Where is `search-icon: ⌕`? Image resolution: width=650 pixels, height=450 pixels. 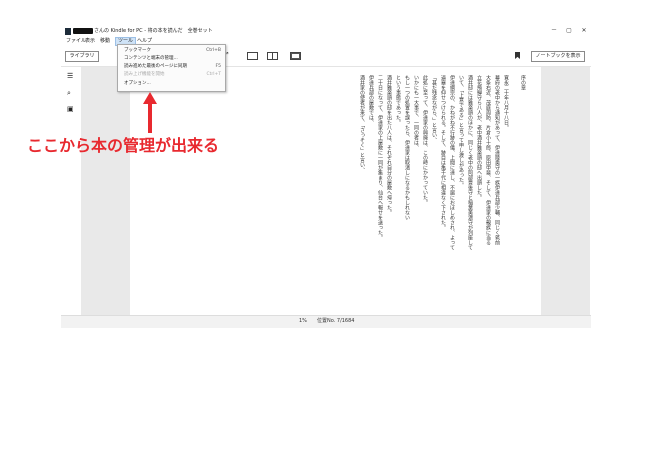 search-icon: ⌕ is located at coordinates (69, 93).